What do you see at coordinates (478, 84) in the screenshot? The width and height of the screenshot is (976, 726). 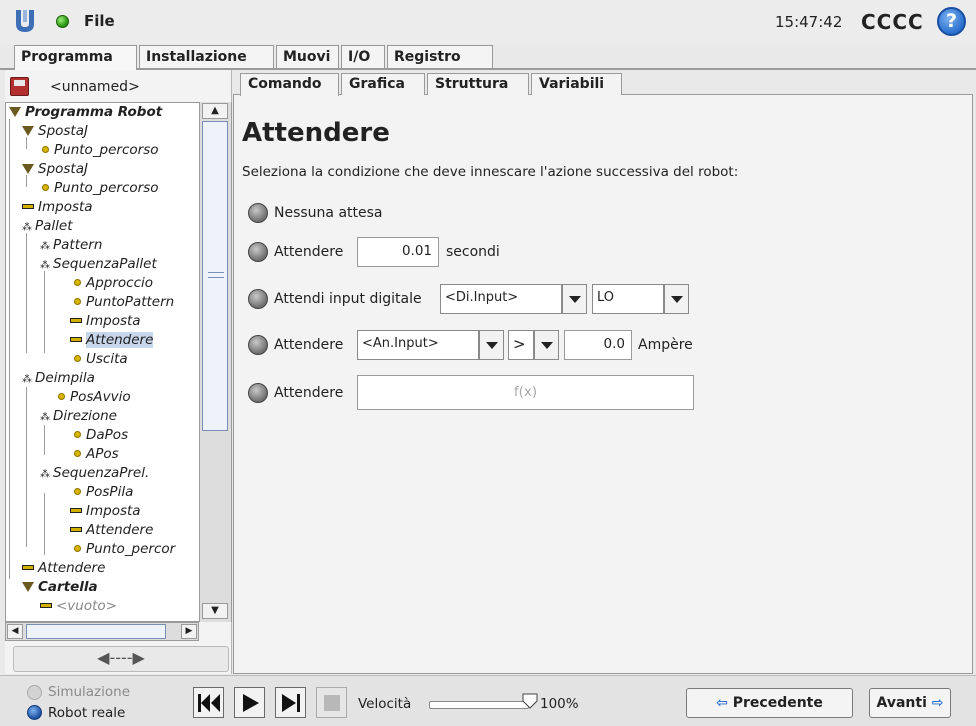 I see `tab-struttura: Struttura` at bounding box center [478, 84].